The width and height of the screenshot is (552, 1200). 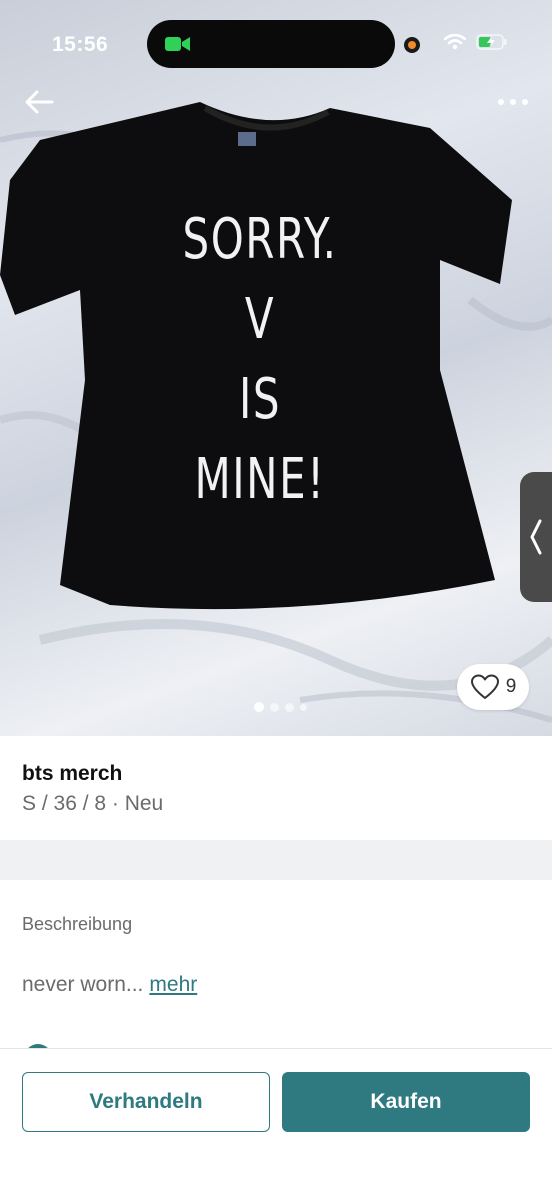 What do you see at coordinates (146, 1102) in the screenshot?
I see `negotiate-button: Verhandeln` at bounding box center [146, 1102].